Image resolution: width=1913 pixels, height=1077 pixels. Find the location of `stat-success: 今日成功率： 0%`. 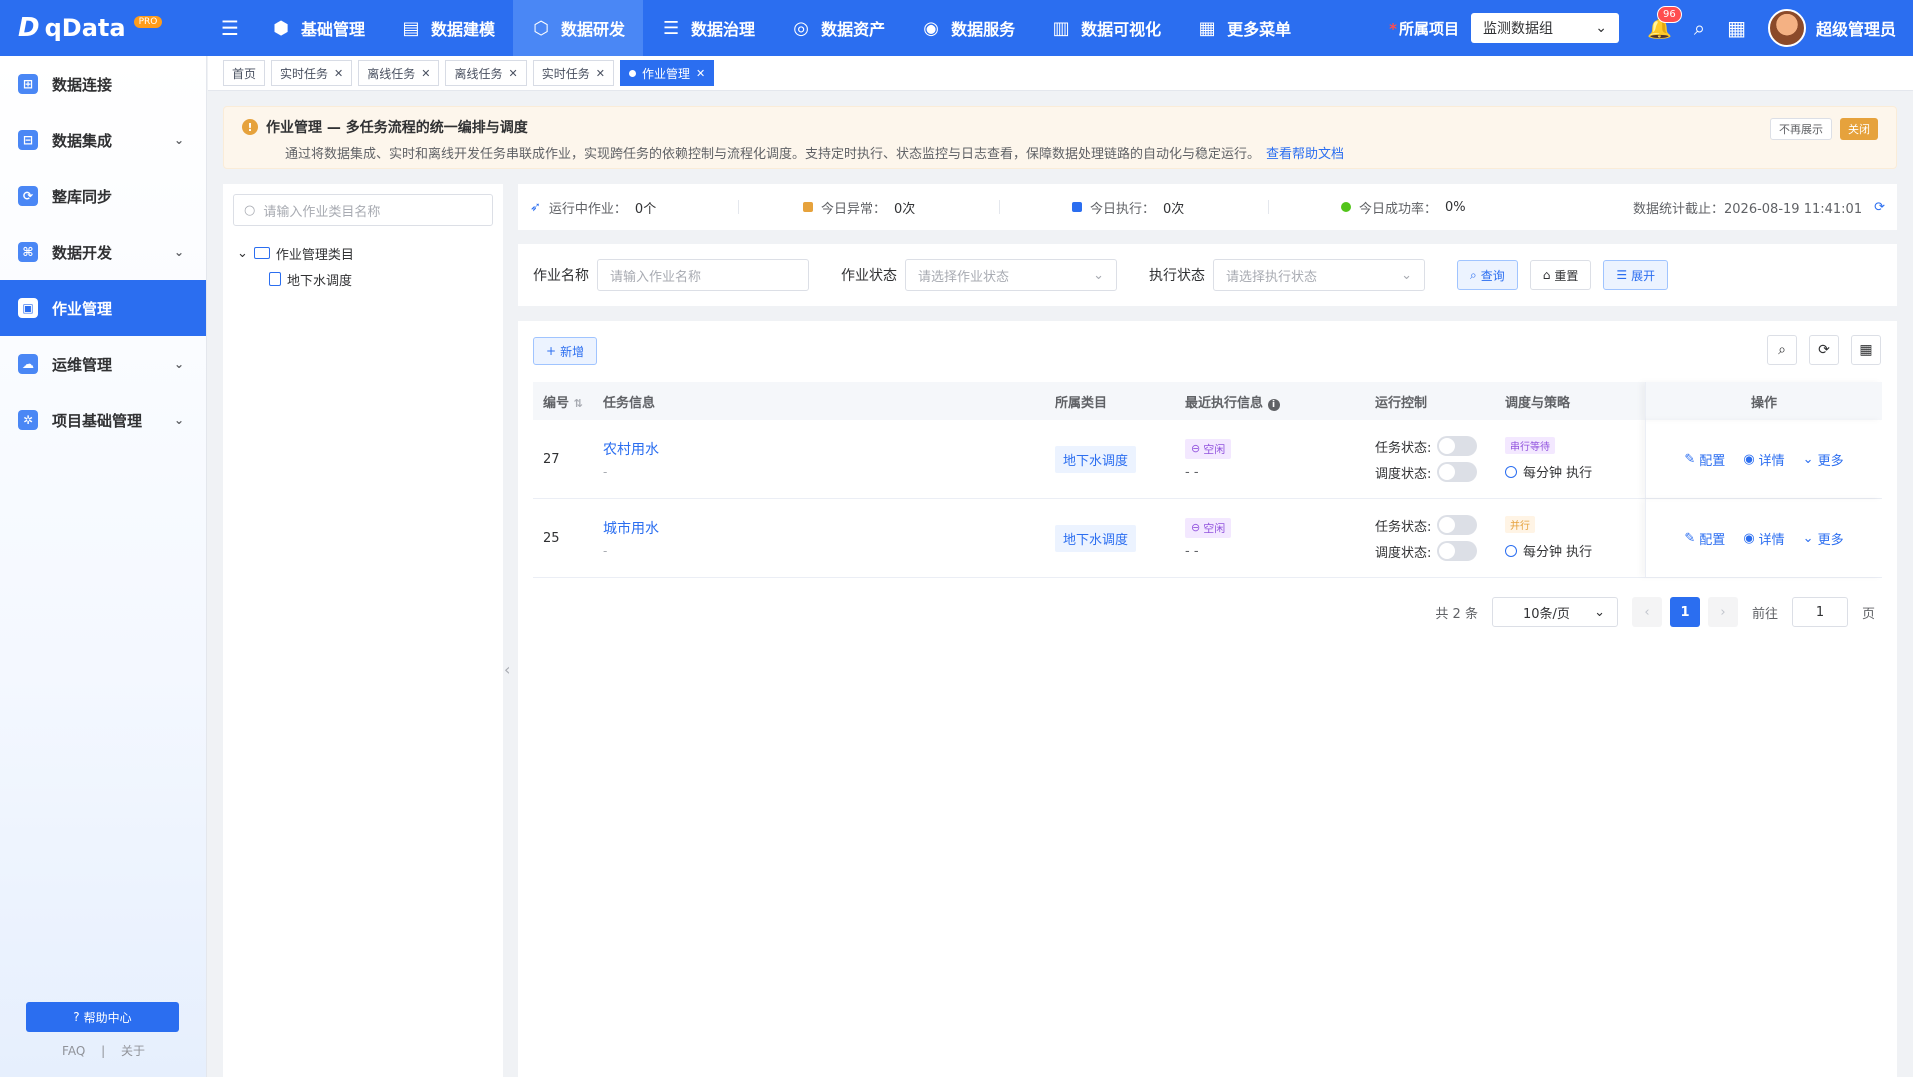

stat-success: 今日成功率： 0% is located at coordinates (1367, 207).